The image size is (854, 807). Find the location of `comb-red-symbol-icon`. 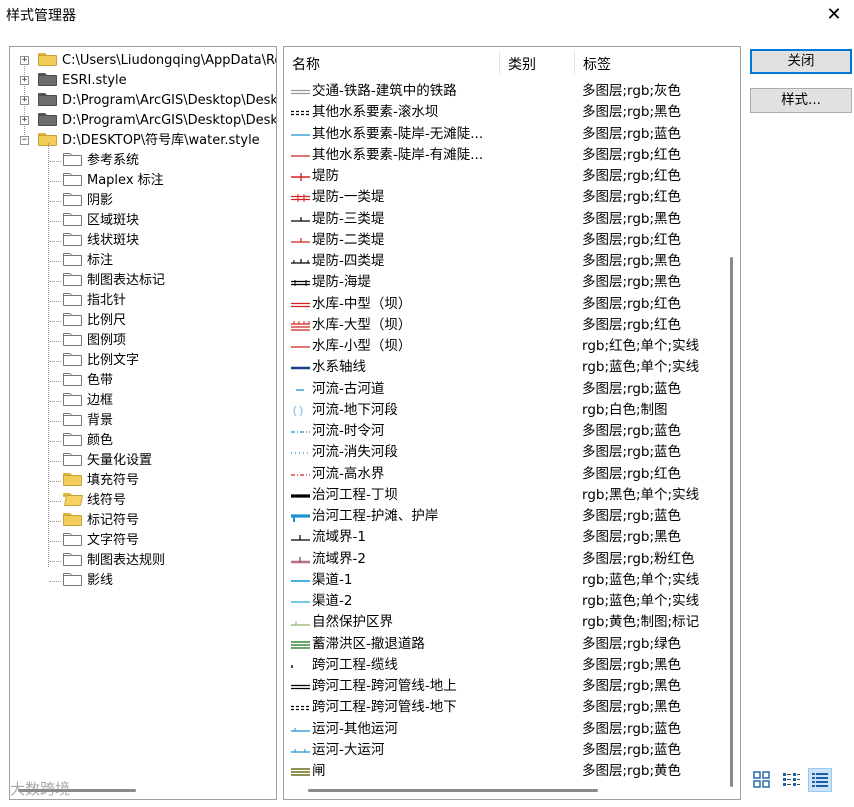

comb-red-symbol-icon is located at coordinates (301, 326).